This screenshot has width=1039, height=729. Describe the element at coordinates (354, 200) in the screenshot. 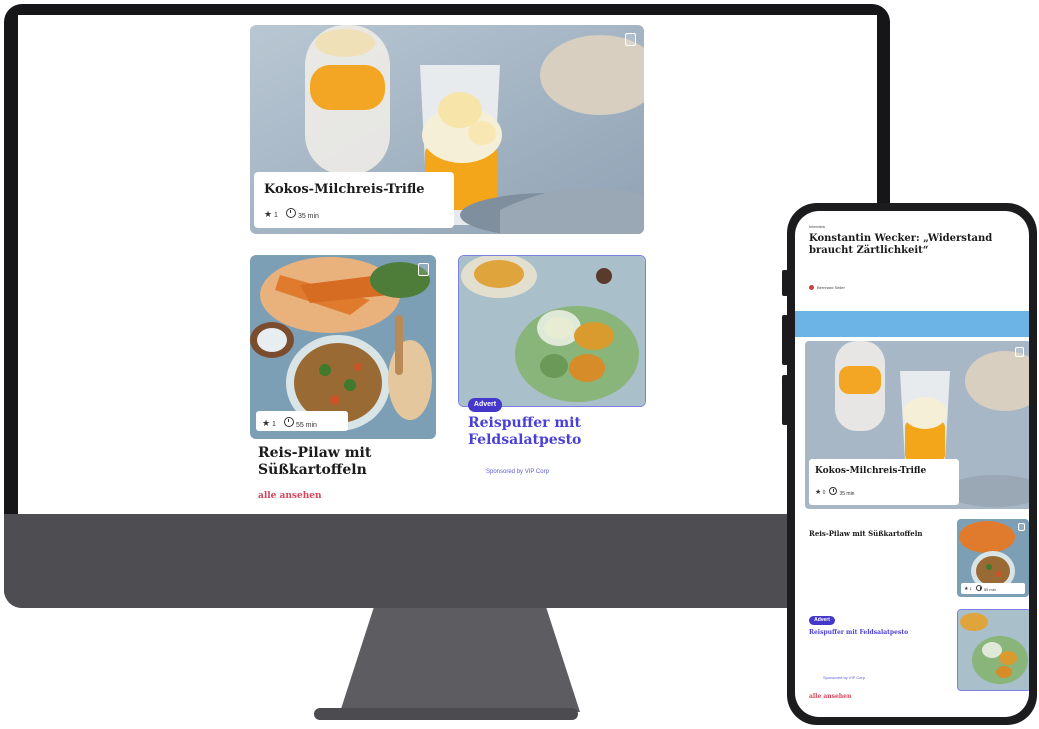

I see `featured-recipe-title-box: Kokos-Milchreis-Trifle ★ 1 35 min` at that location.